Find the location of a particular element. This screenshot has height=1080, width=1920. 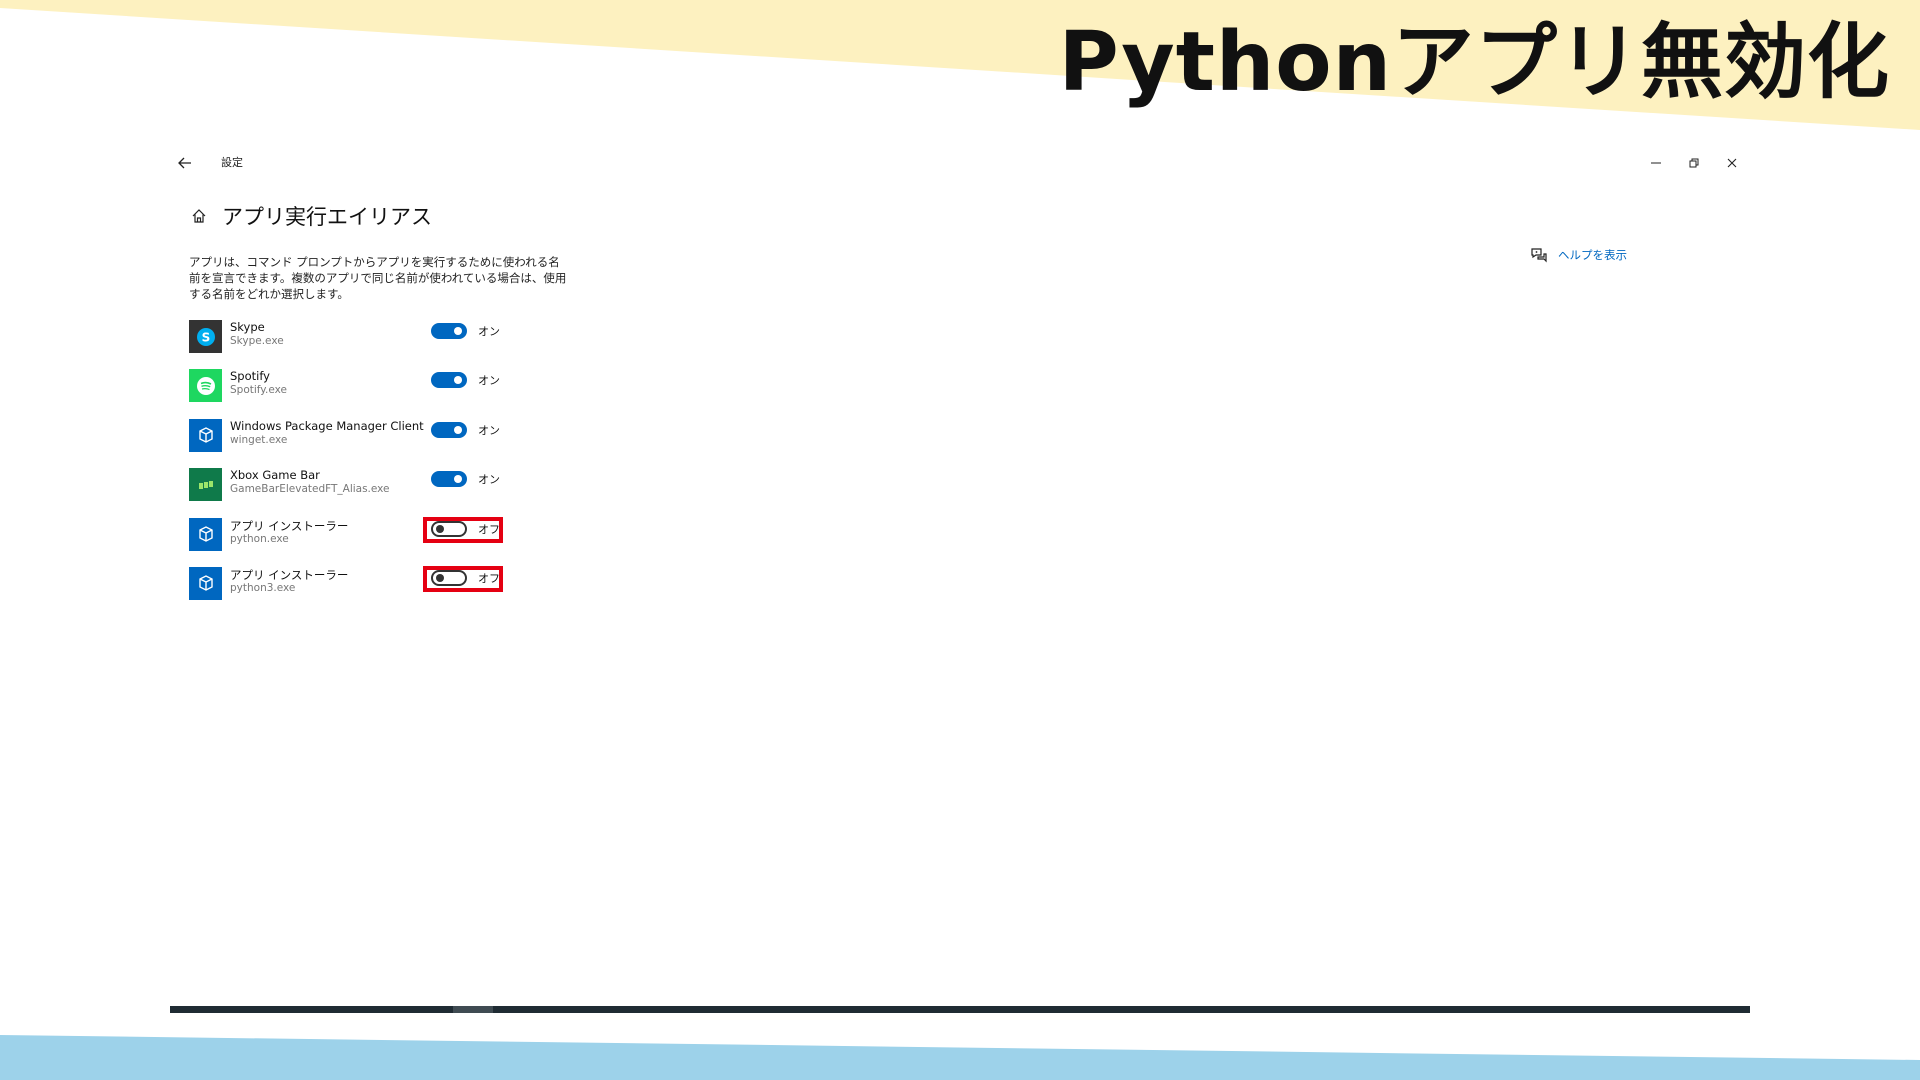

minimize-icon is located at coordinates (1656, 163).